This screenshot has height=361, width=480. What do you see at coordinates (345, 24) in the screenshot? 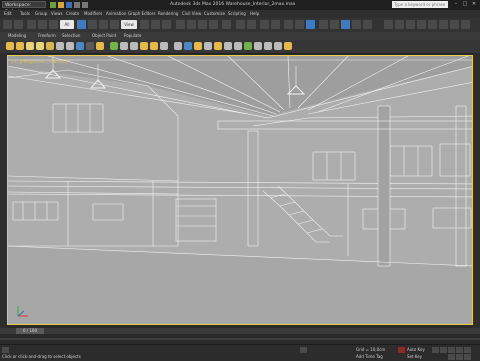
I see `render-production-icon` at bounding box center [345, 24].